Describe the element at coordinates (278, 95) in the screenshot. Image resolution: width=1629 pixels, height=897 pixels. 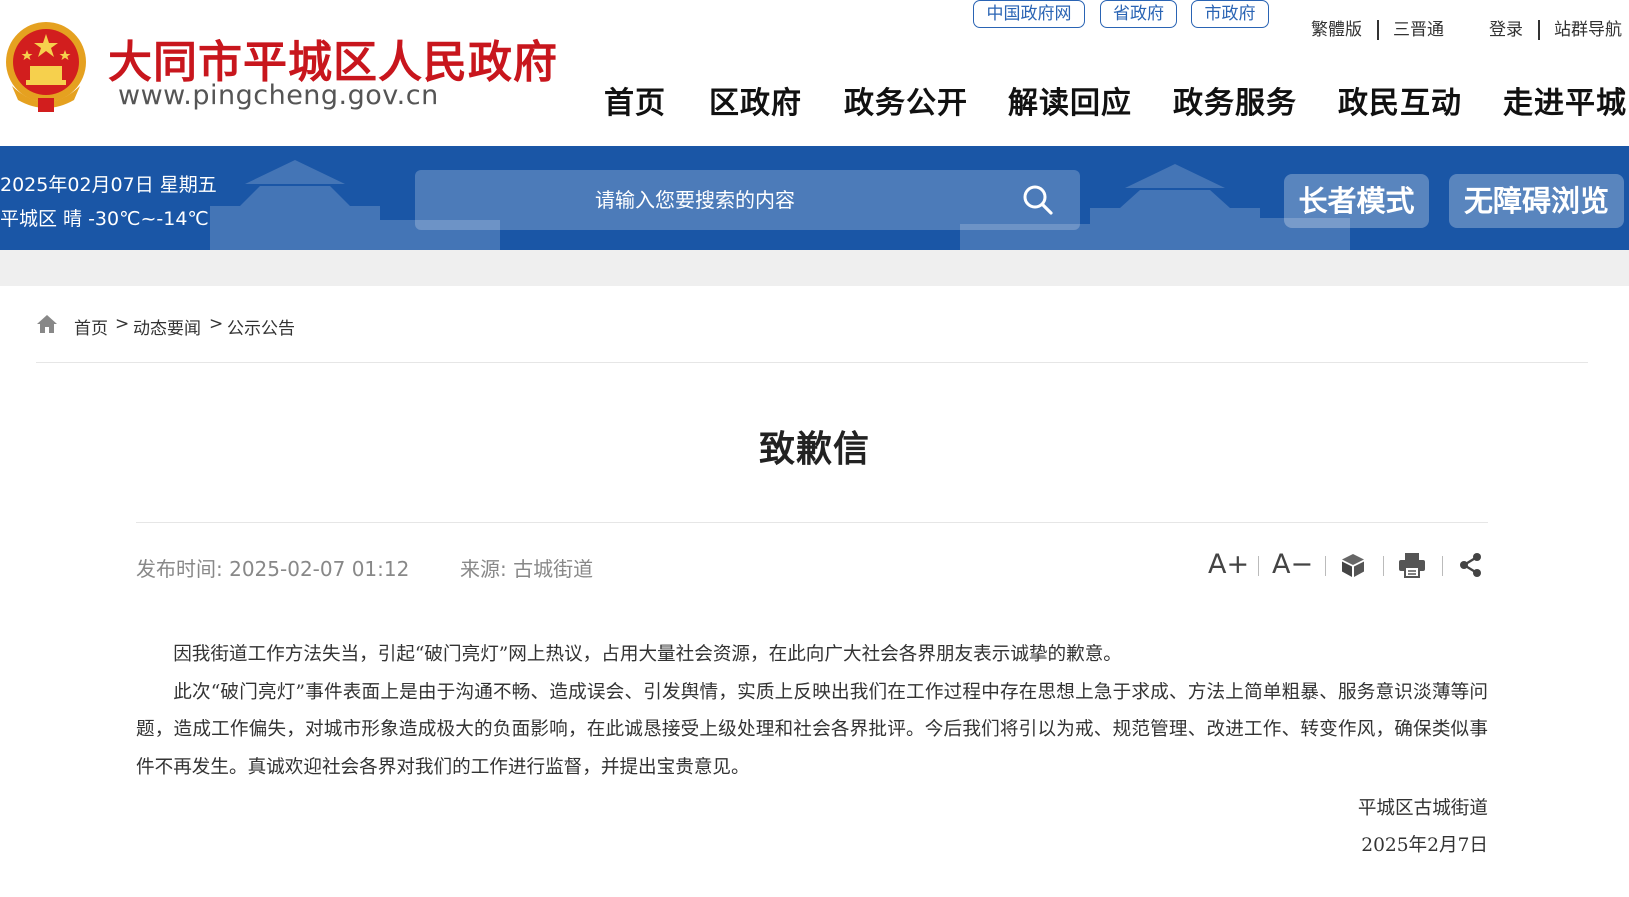
I see `site-url: www.pingcheng.gov.cn` at that location.